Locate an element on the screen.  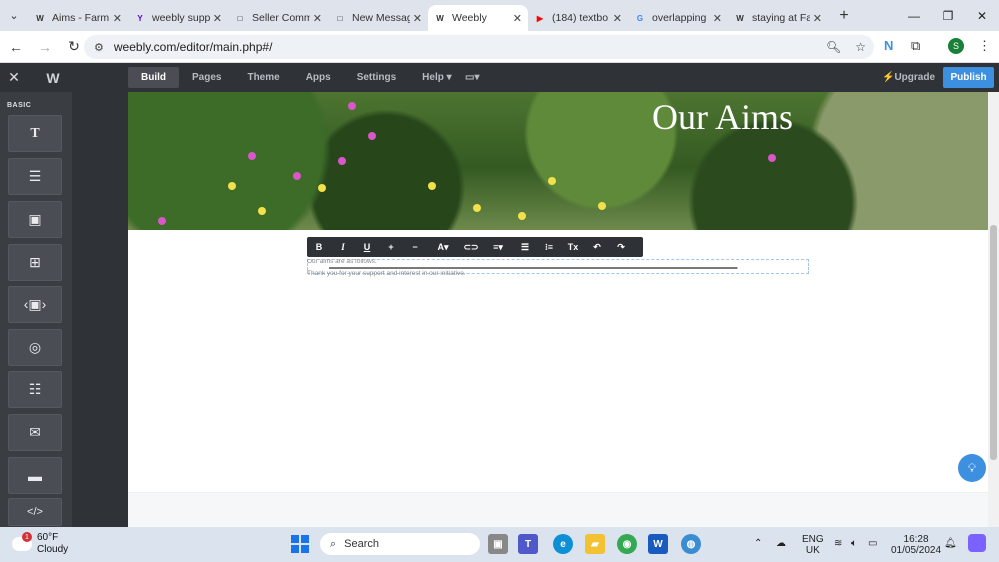
align-icon: ≡▾ is located at coordinates (498, 247).